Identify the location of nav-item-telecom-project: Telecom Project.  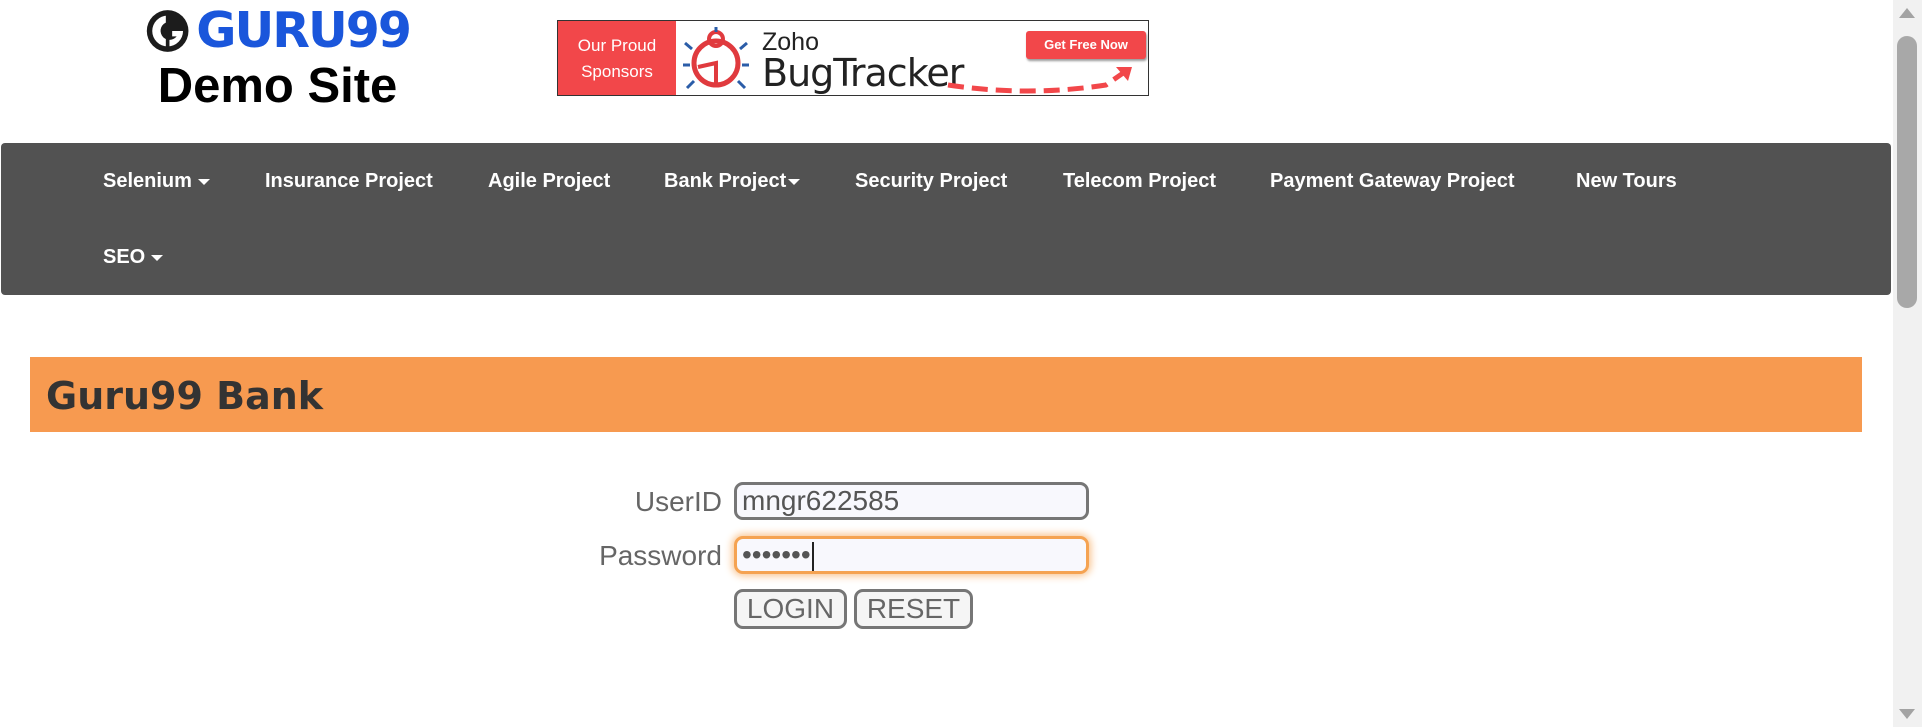
(1139, 181).